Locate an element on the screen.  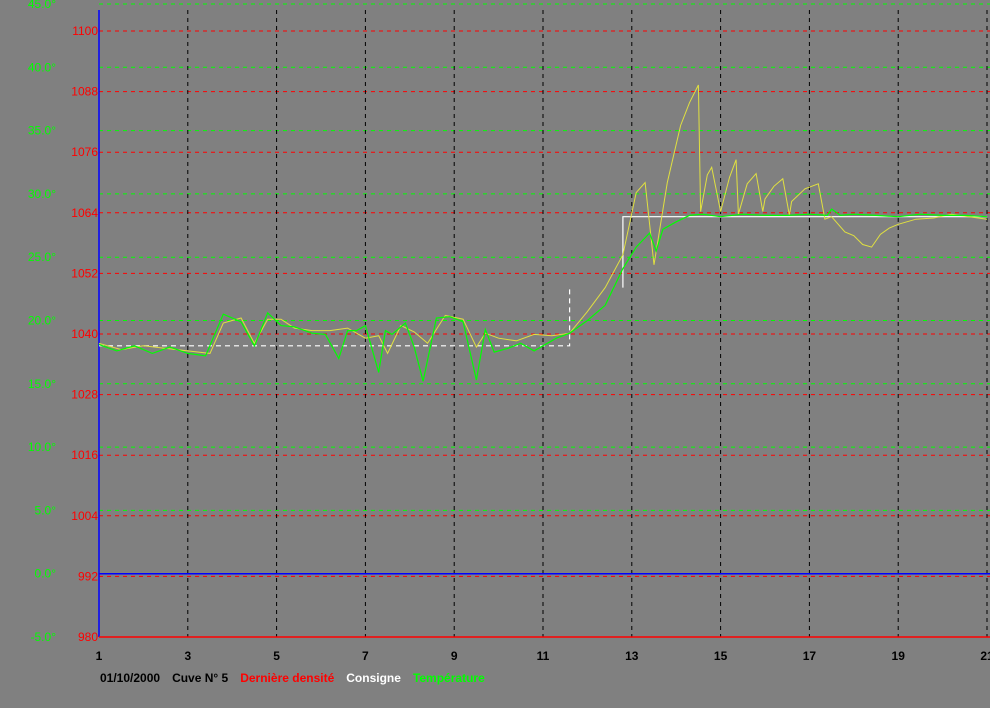
density-tick-label: 1052 is located at coordinates (84, 273).